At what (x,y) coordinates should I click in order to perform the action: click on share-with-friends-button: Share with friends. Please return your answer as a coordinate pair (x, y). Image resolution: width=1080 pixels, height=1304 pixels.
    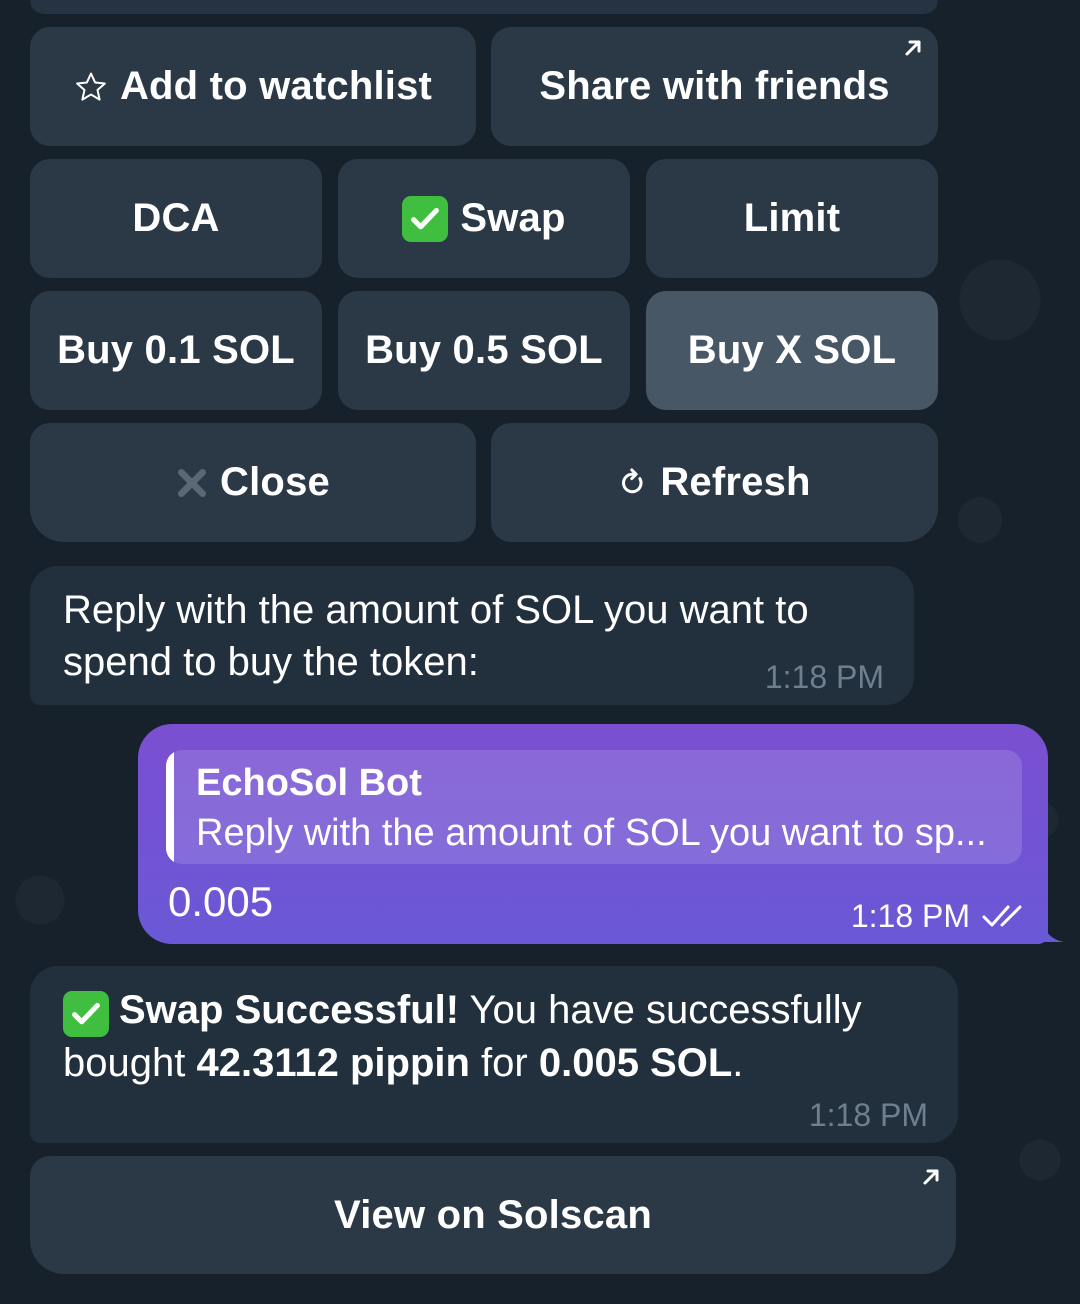
    Looking at the image, I should click on (714, 86).